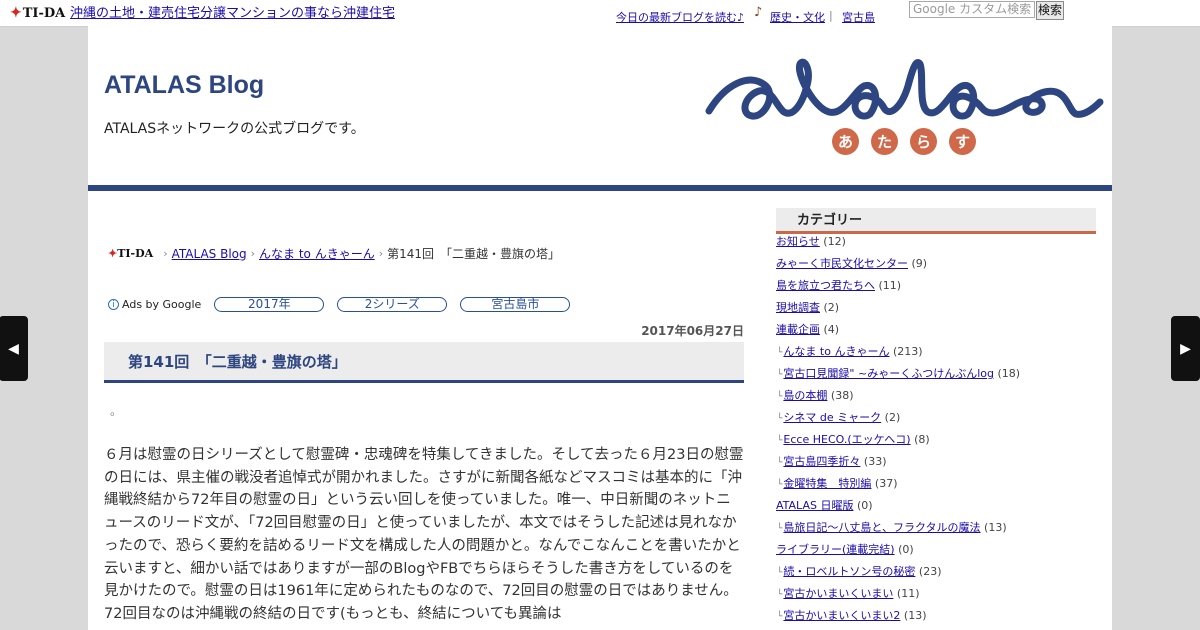  What do you see at coordinates (875, 461) in the screenshot?
I see `category-count: (33)` at bounding box center [875, 461].